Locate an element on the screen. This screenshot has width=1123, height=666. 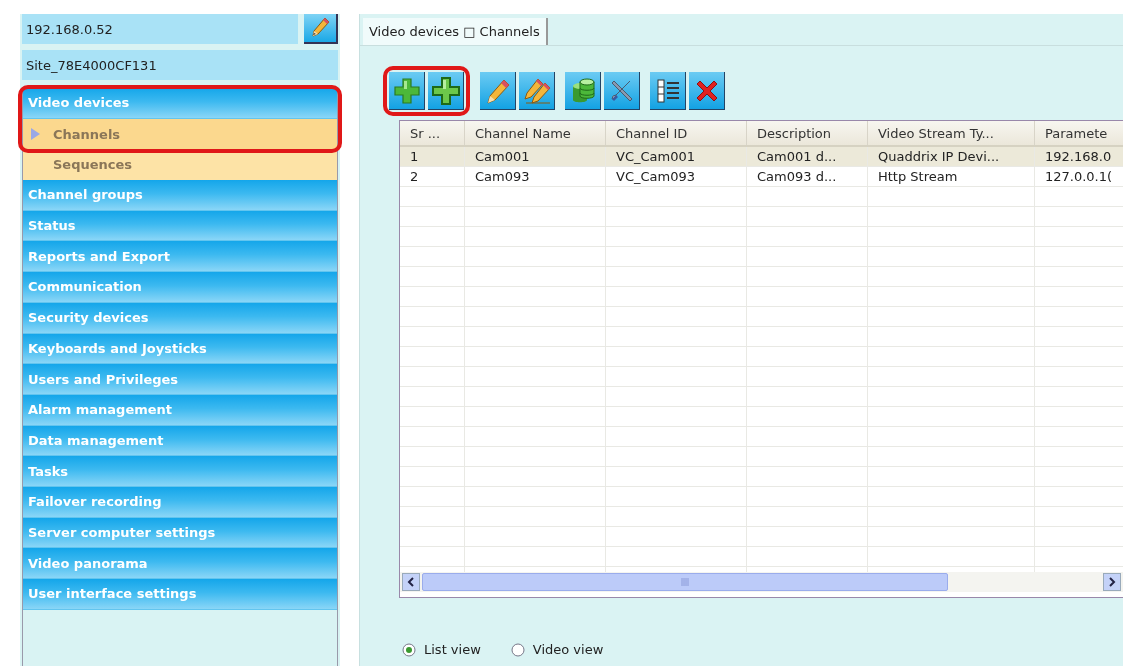
nav-item: Keyboards and Joysticks is located at coordinates (180, 349).